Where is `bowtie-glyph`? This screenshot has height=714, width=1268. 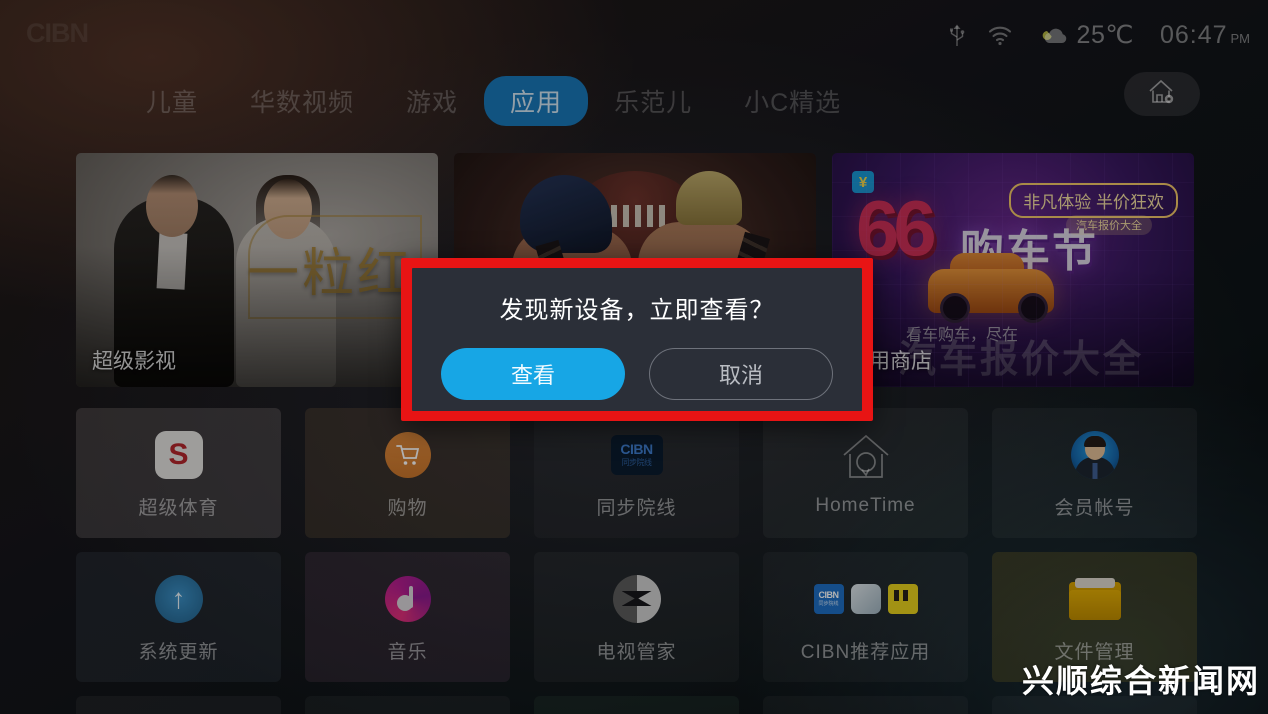 bowtie-glyph is located at coordinates (636, 598).